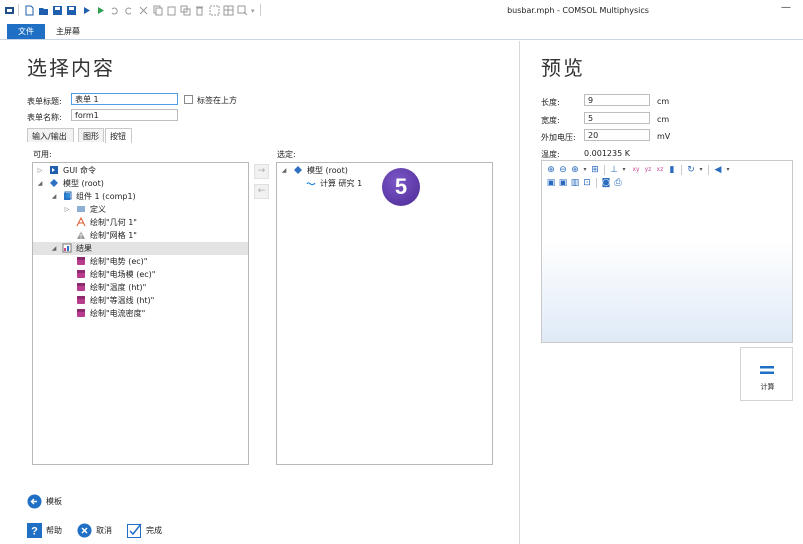  I want to click on tree-item-plot-temperature: 绘制"温度 (ht)", so click(140, 287).